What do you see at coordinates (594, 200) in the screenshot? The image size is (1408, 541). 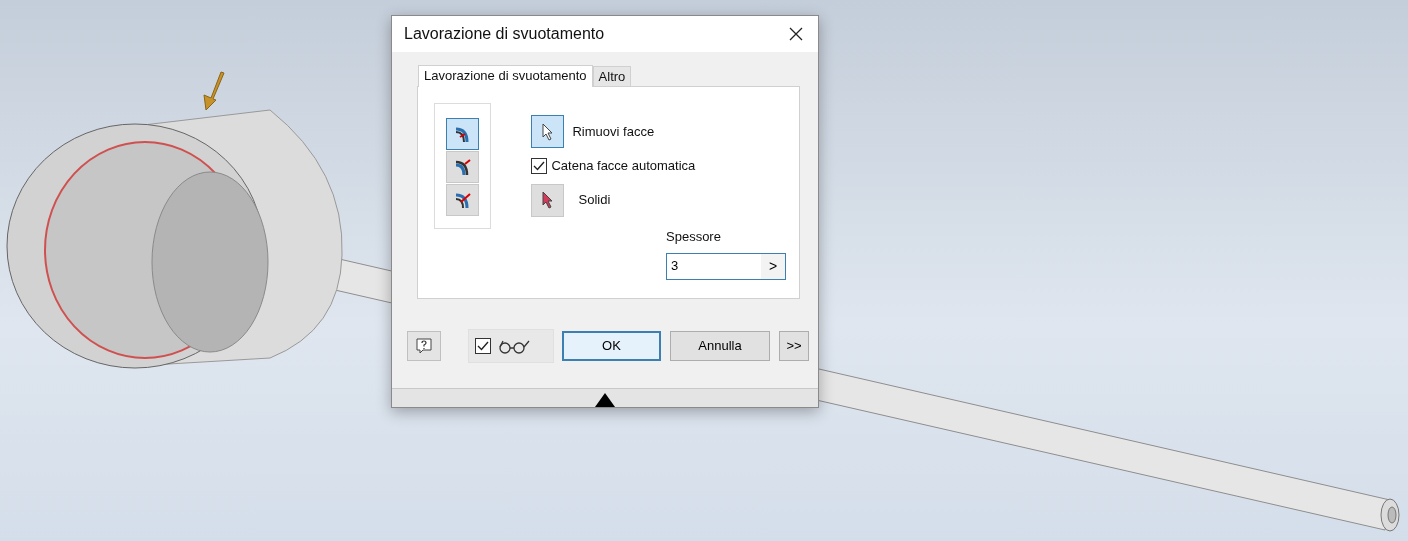 I see `option-label: Solidi` at bounding box center [594, 200].